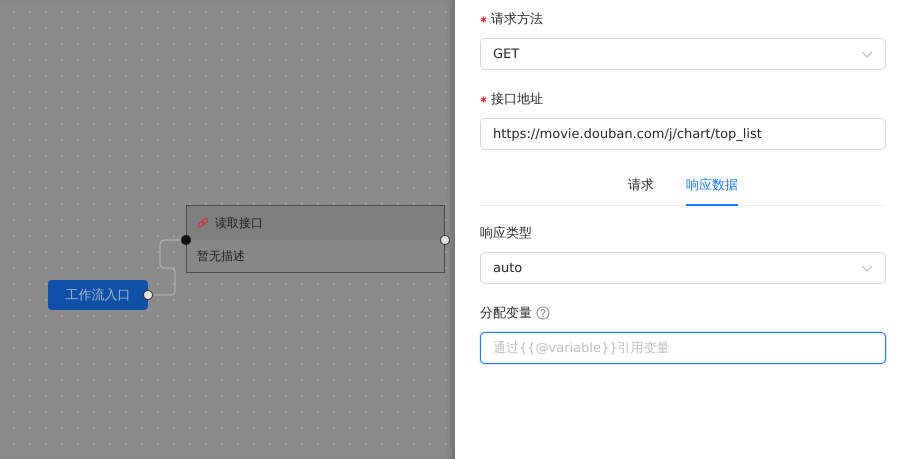 Image resolution: width=900 pixels, height=459 pixels. Describe the element at coordinates (543, 313) in the screenshot. I see `help-icon` at that location.